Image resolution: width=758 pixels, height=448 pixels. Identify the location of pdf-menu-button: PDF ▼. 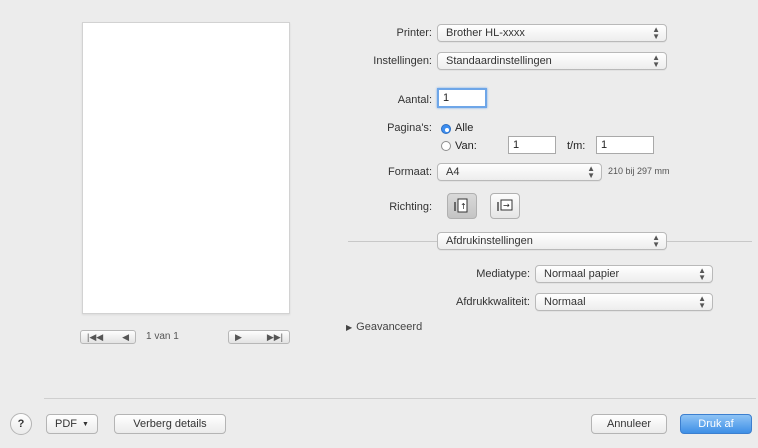
(72, 424).